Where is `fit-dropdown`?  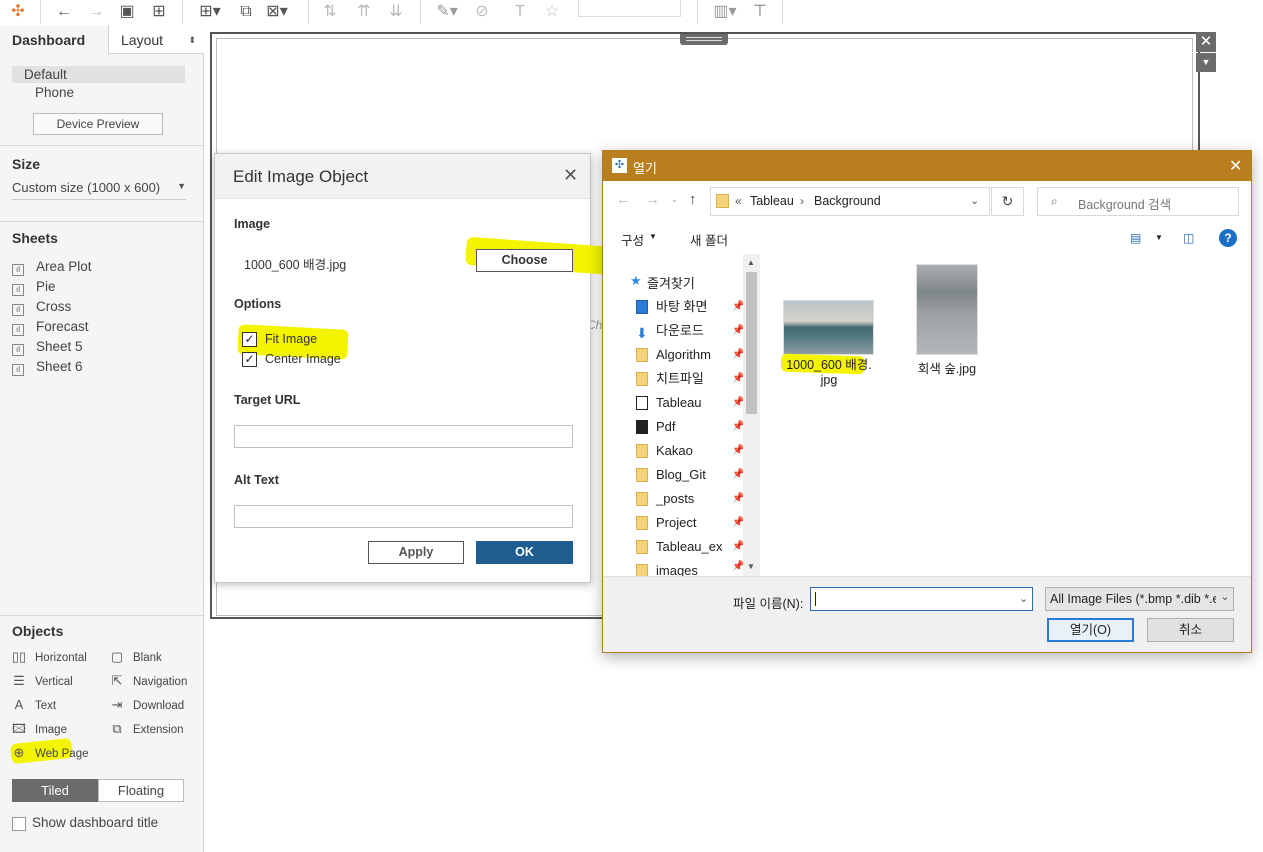 fit-dropdown is located at coordinates (629, 8).